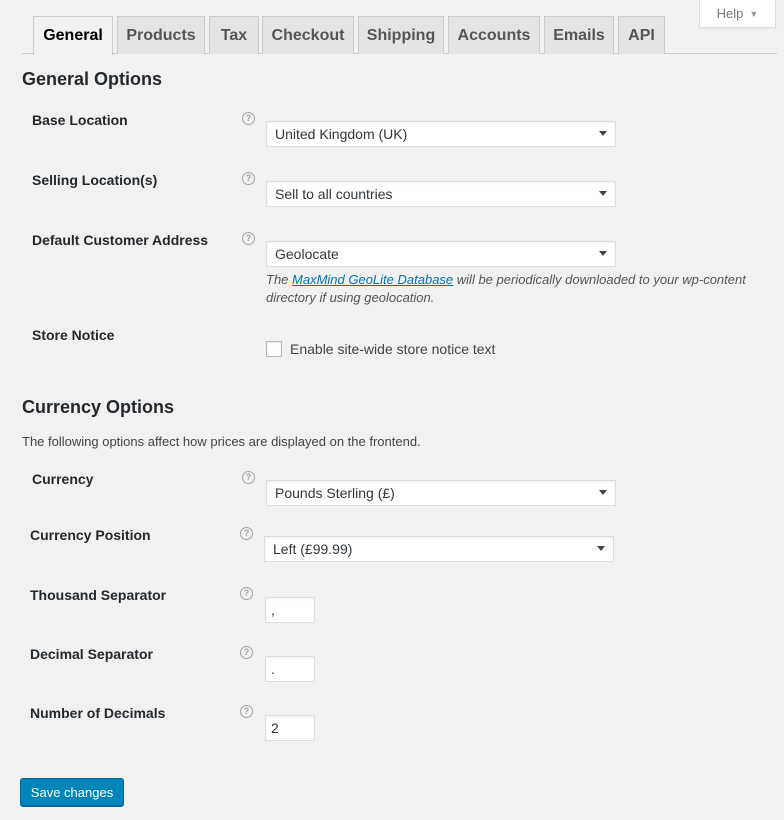 The width and height of the screenshot is (784, 820). I want to click on tab-label: Products, so click(161, 35).